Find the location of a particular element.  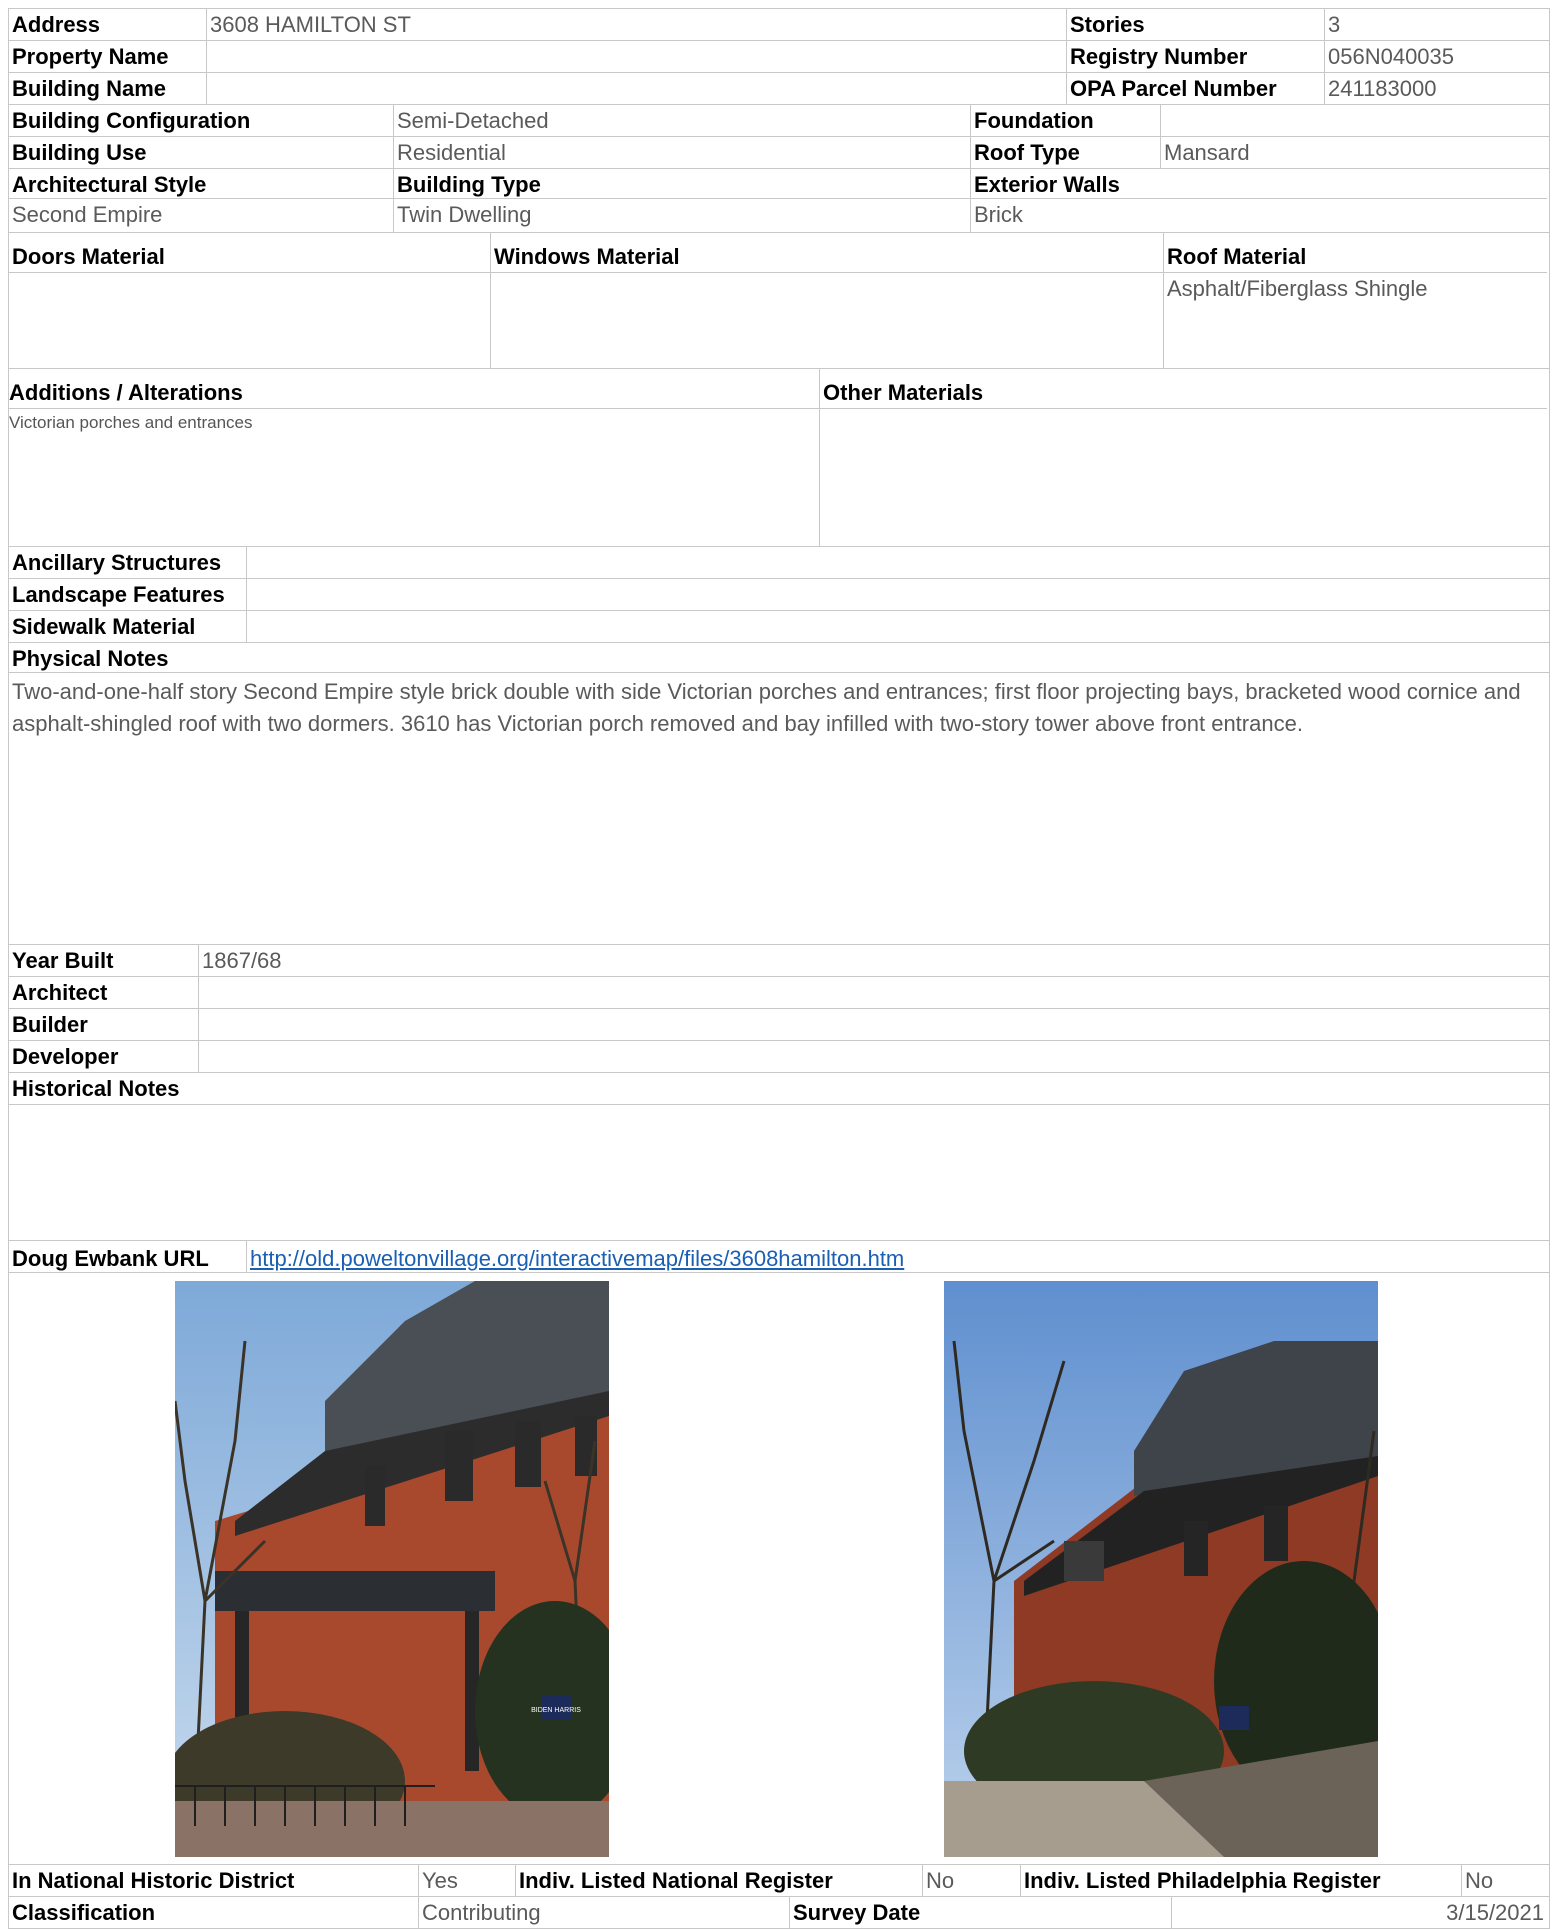

sidewalk-material-value is located at coordinates (897, 626).